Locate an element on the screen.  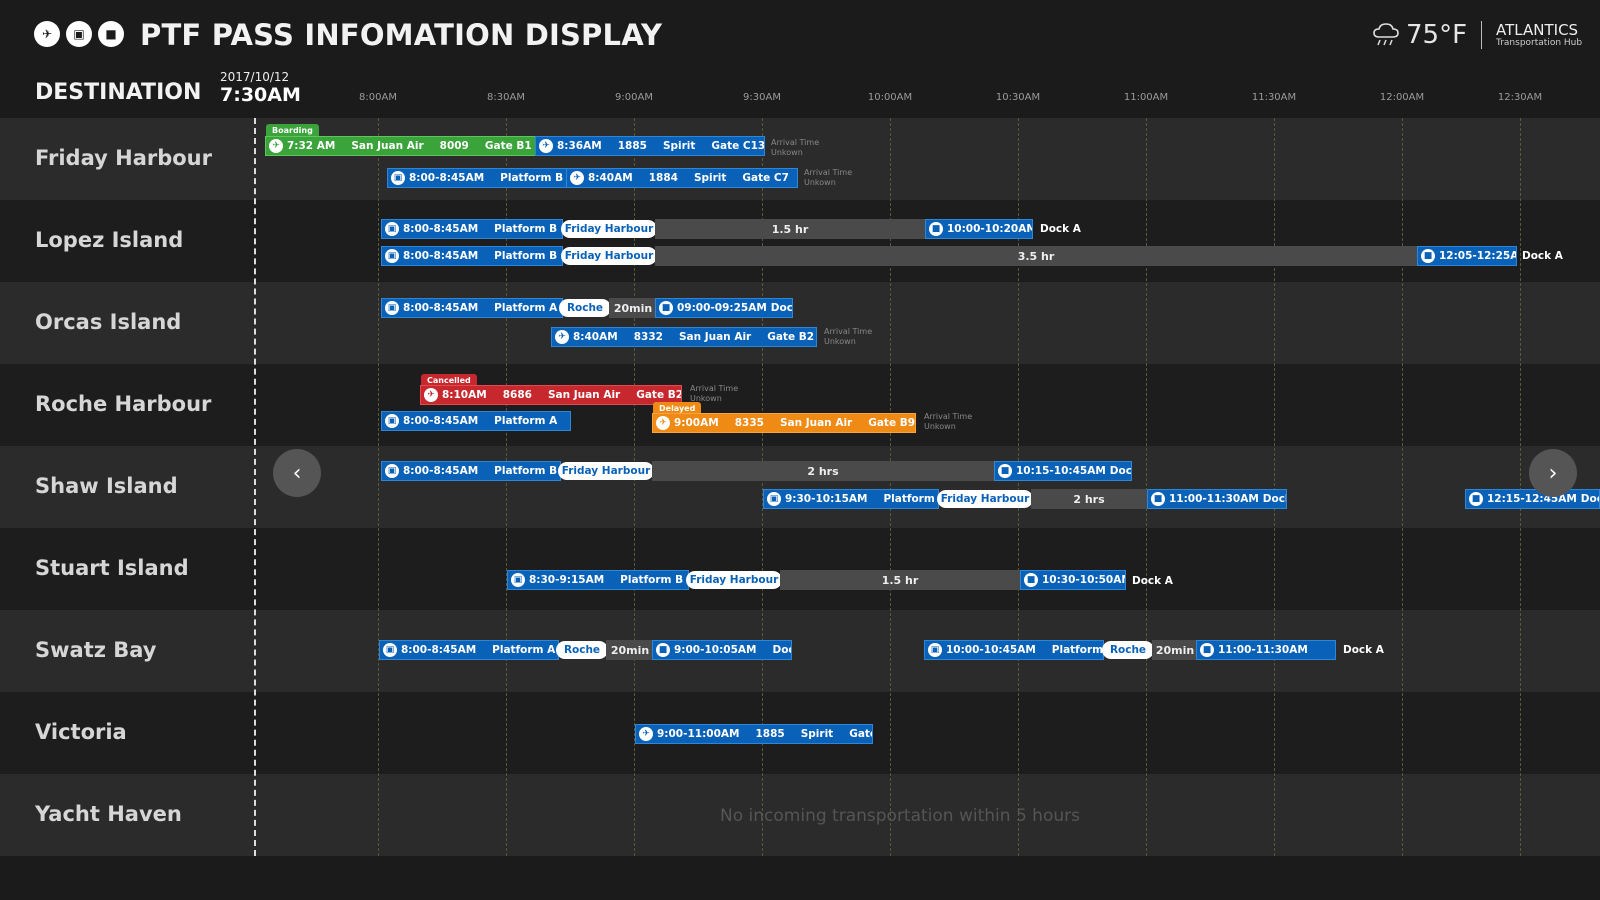
trip-bar: ✈ 9:00-11:00AM 1885 Spirit Gate C13 is located at coordinates (754, 734).